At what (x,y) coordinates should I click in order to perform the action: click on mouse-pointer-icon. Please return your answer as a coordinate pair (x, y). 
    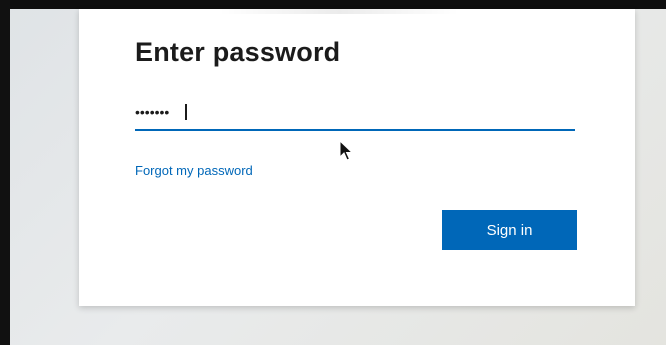
    Looking at the image, I should click on (346, 150).